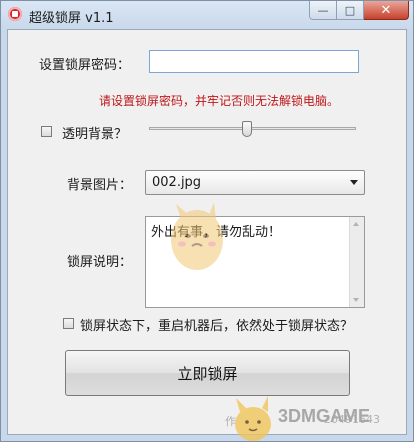 The image size is (414, 444). What do you see at coordinates (100, 262) in the screenshot?
I see `note-label: 锁屏说明：` at bounding box center [100, 262].